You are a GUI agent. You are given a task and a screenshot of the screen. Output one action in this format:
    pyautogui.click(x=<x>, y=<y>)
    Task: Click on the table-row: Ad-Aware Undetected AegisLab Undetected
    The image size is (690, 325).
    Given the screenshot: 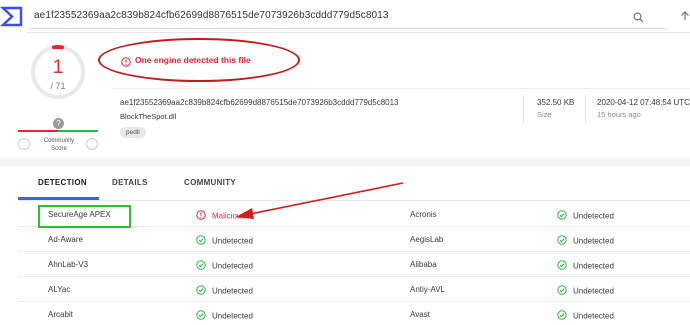 What is the action you would take?
    pyautogui.click(x=354, y=239)
    